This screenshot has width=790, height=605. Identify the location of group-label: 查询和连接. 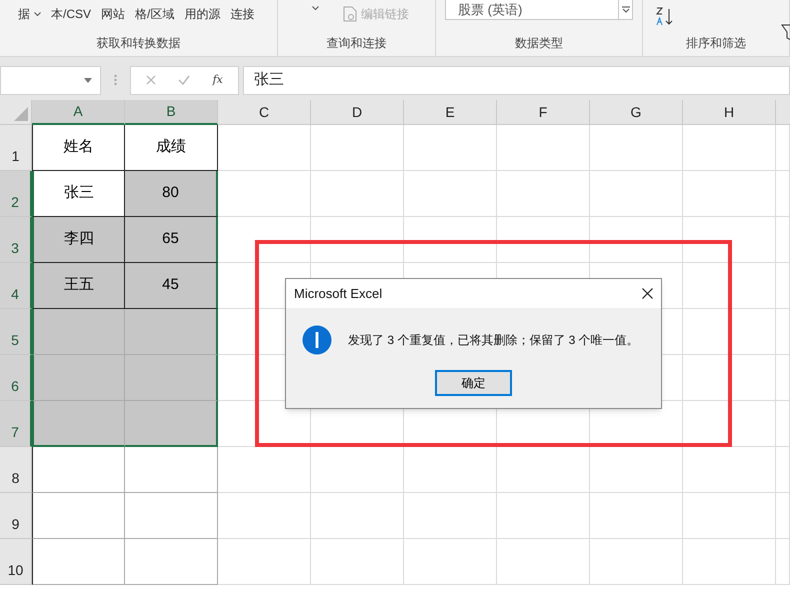
(356, 43).